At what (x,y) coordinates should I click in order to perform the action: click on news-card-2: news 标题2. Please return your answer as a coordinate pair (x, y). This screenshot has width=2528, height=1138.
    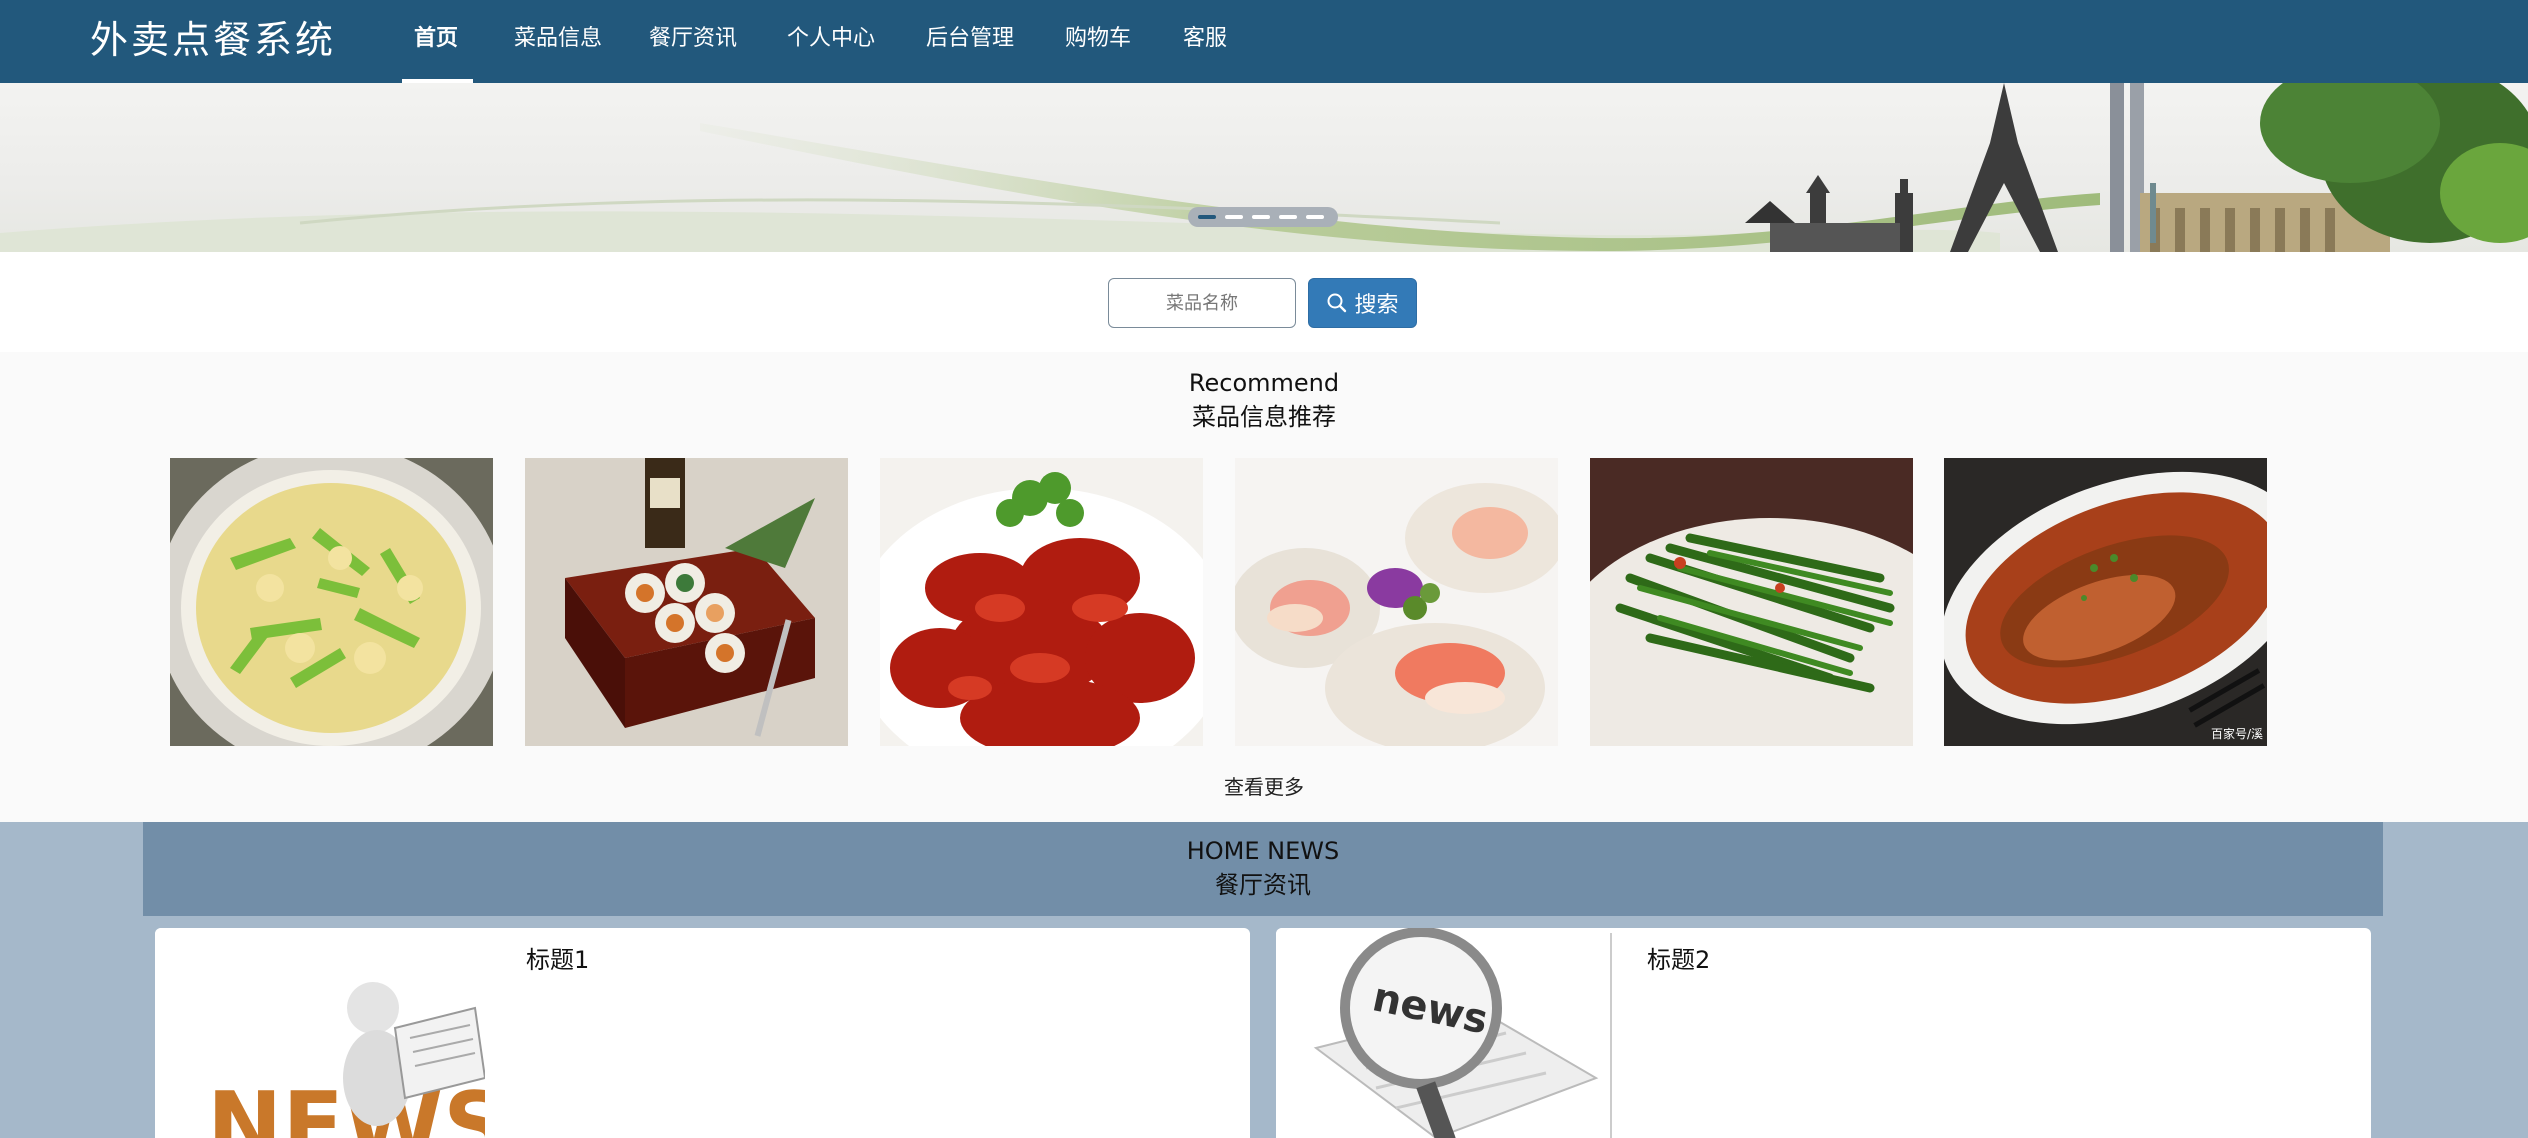
    Looking at the image, I should click on (1823, 1033).